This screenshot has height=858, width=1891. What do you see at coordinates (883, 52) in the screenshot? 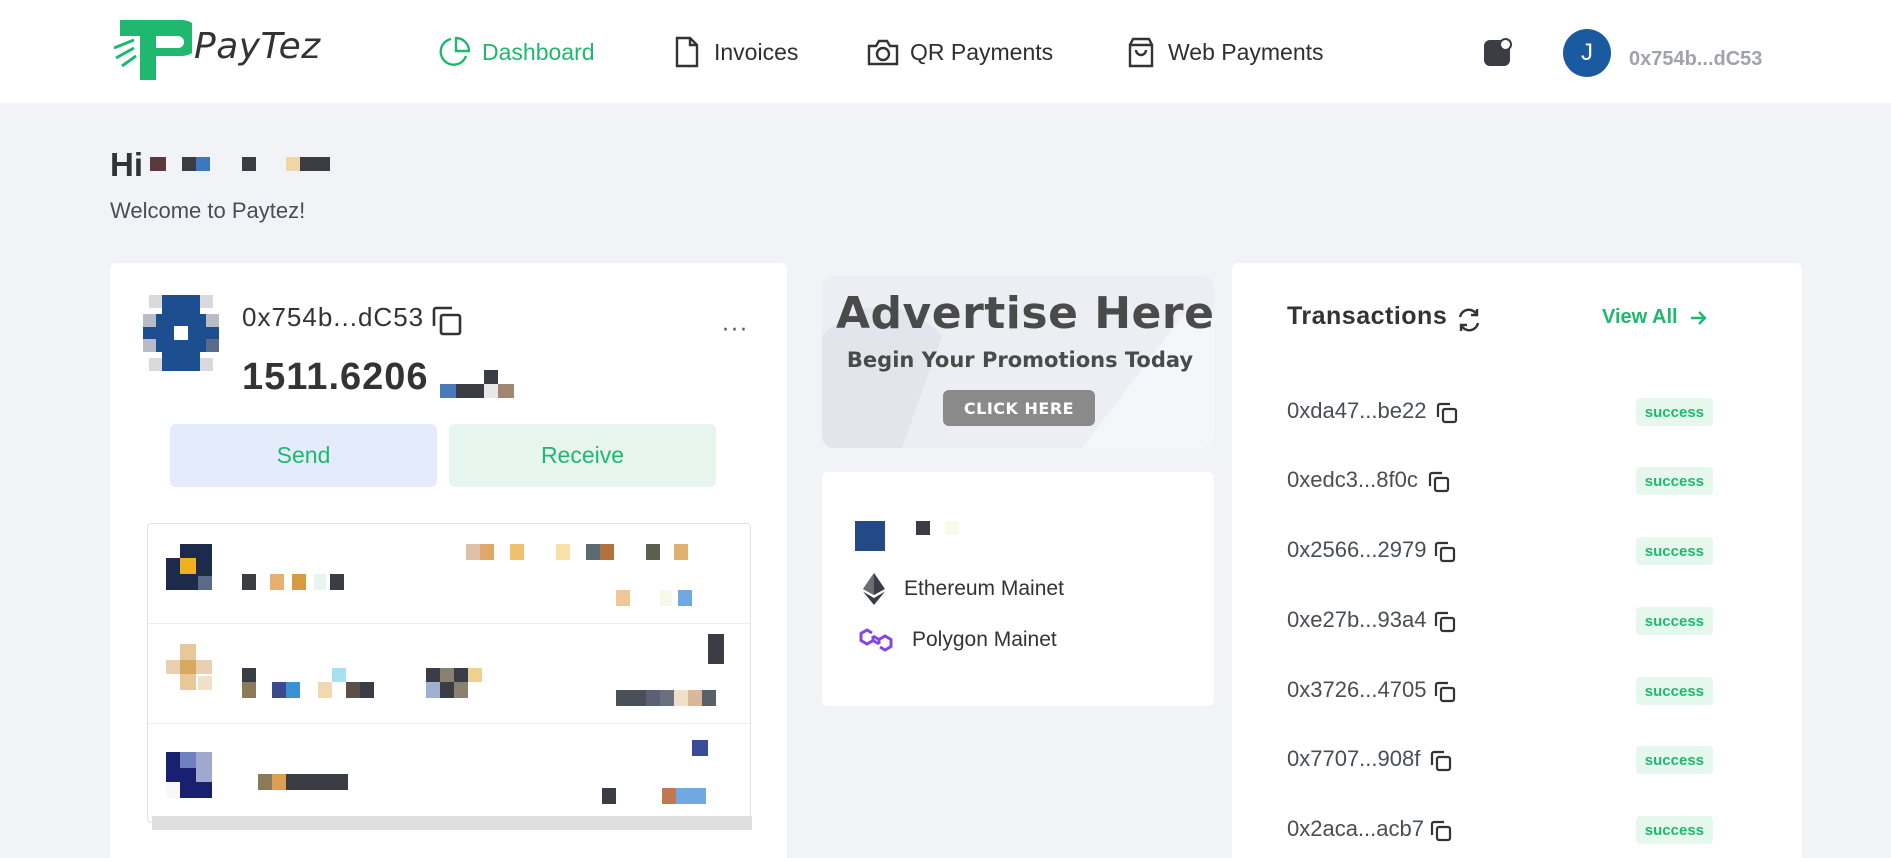
I see `camera-icon` at bounding box center [883, 52].